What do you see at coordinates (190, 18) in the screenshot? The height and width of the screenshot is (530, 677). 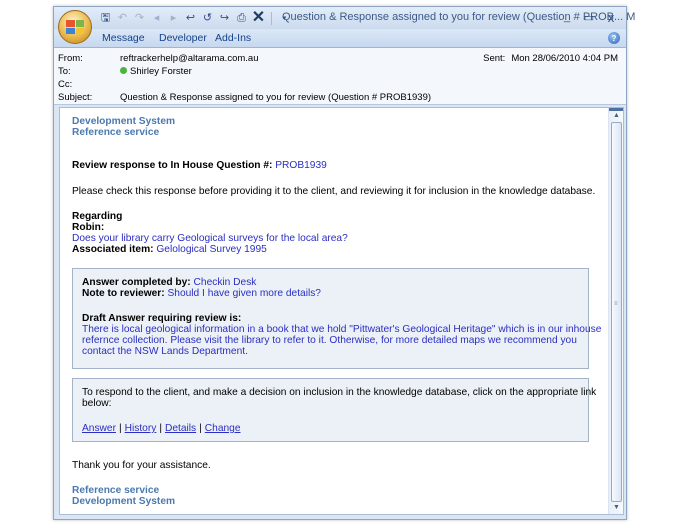 I see `reply-icon: ↩` at bounding box center [190, 18].